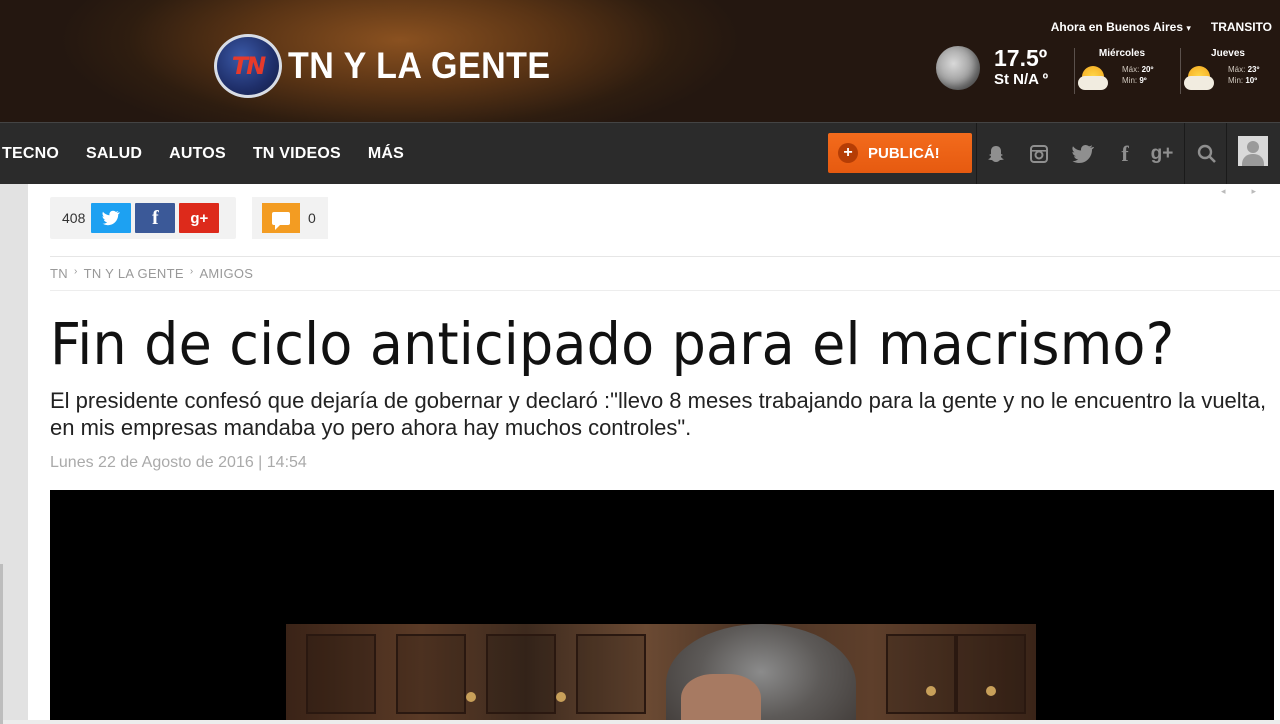  Describe the element at coordinates (1, 644) in the screenshot. I see `left-margin-rule` at that location.